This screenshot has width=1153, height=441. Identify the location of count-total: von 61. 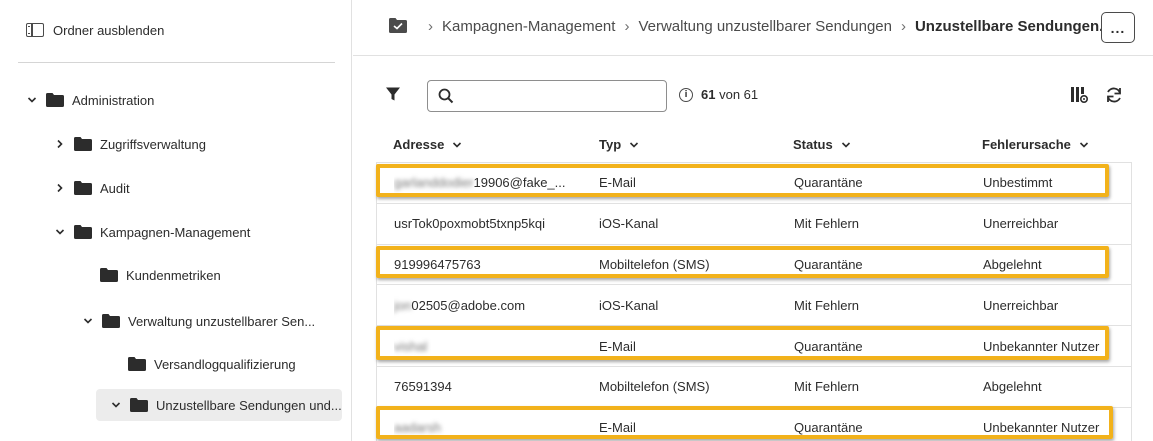
(739, 94).